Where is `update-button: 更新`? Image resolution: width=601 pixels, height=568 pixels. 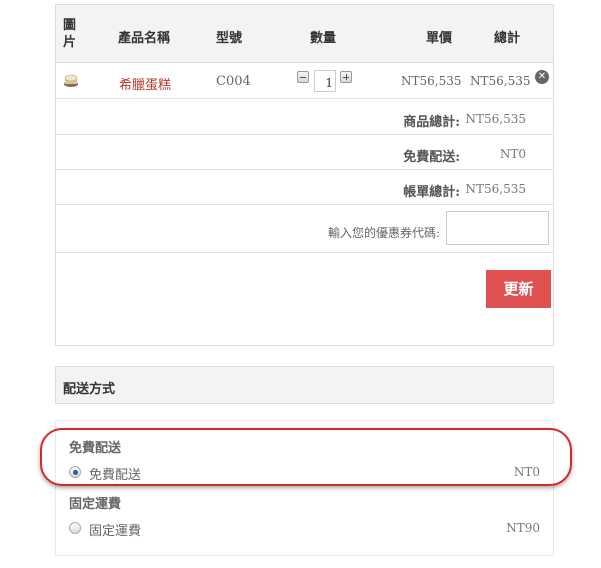
update-button: 更新 is located at coordinates (518, 289).